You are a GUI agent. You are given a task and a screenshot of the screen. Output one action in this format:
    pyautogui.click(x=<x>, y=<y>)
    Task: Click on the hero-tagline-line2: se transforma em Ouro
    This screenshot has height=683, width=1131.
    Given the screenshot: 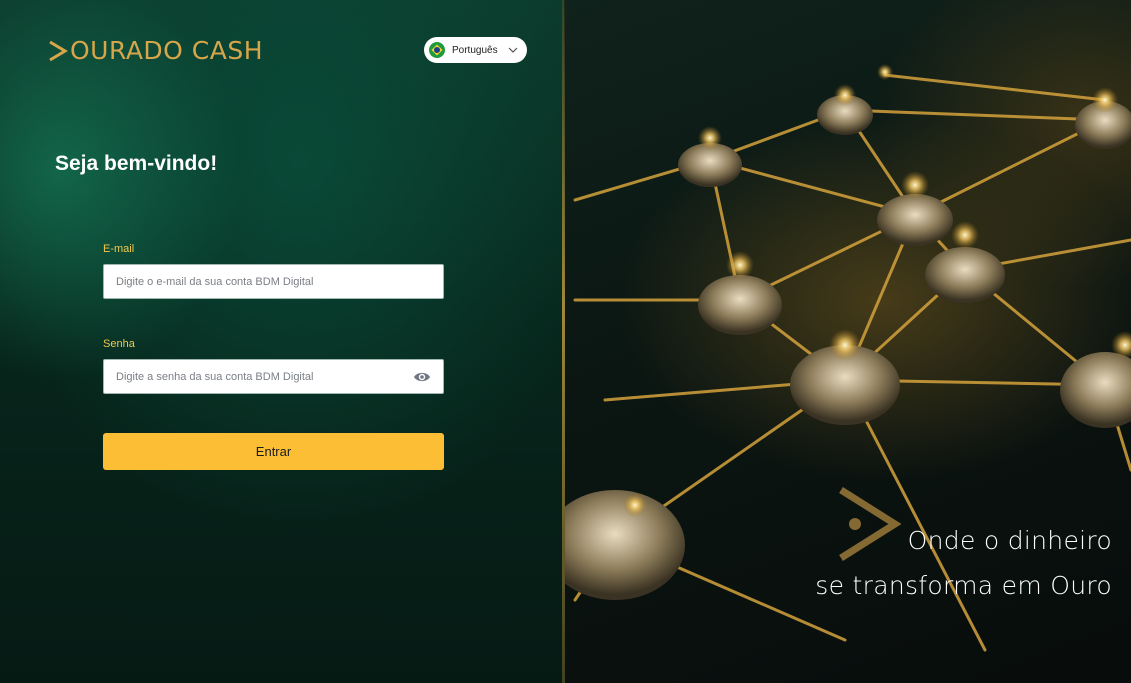 What is the action you would take?
    pyautogui.click(x=963, y=585)
    